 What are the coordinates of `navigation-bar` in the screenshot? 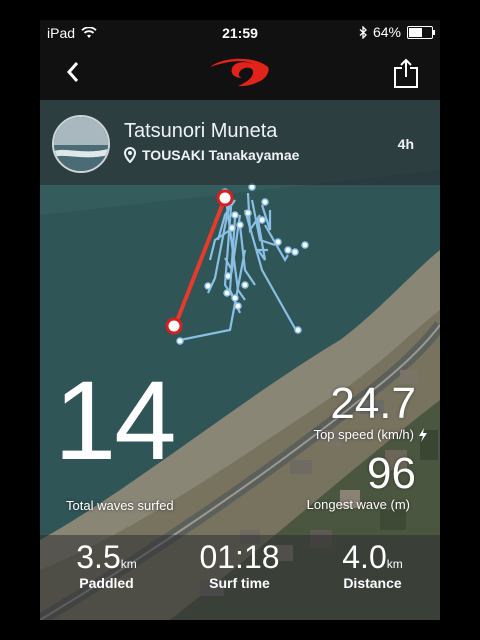 It's located at (240, 72).